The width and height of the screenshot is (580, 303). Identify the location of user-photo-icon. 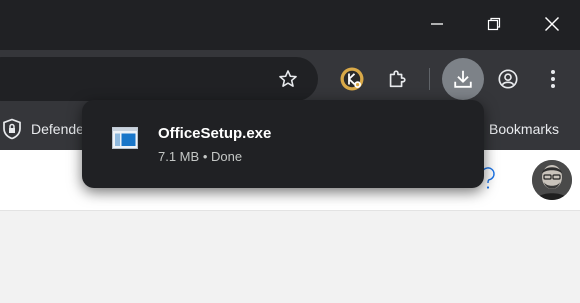
(552, 180).